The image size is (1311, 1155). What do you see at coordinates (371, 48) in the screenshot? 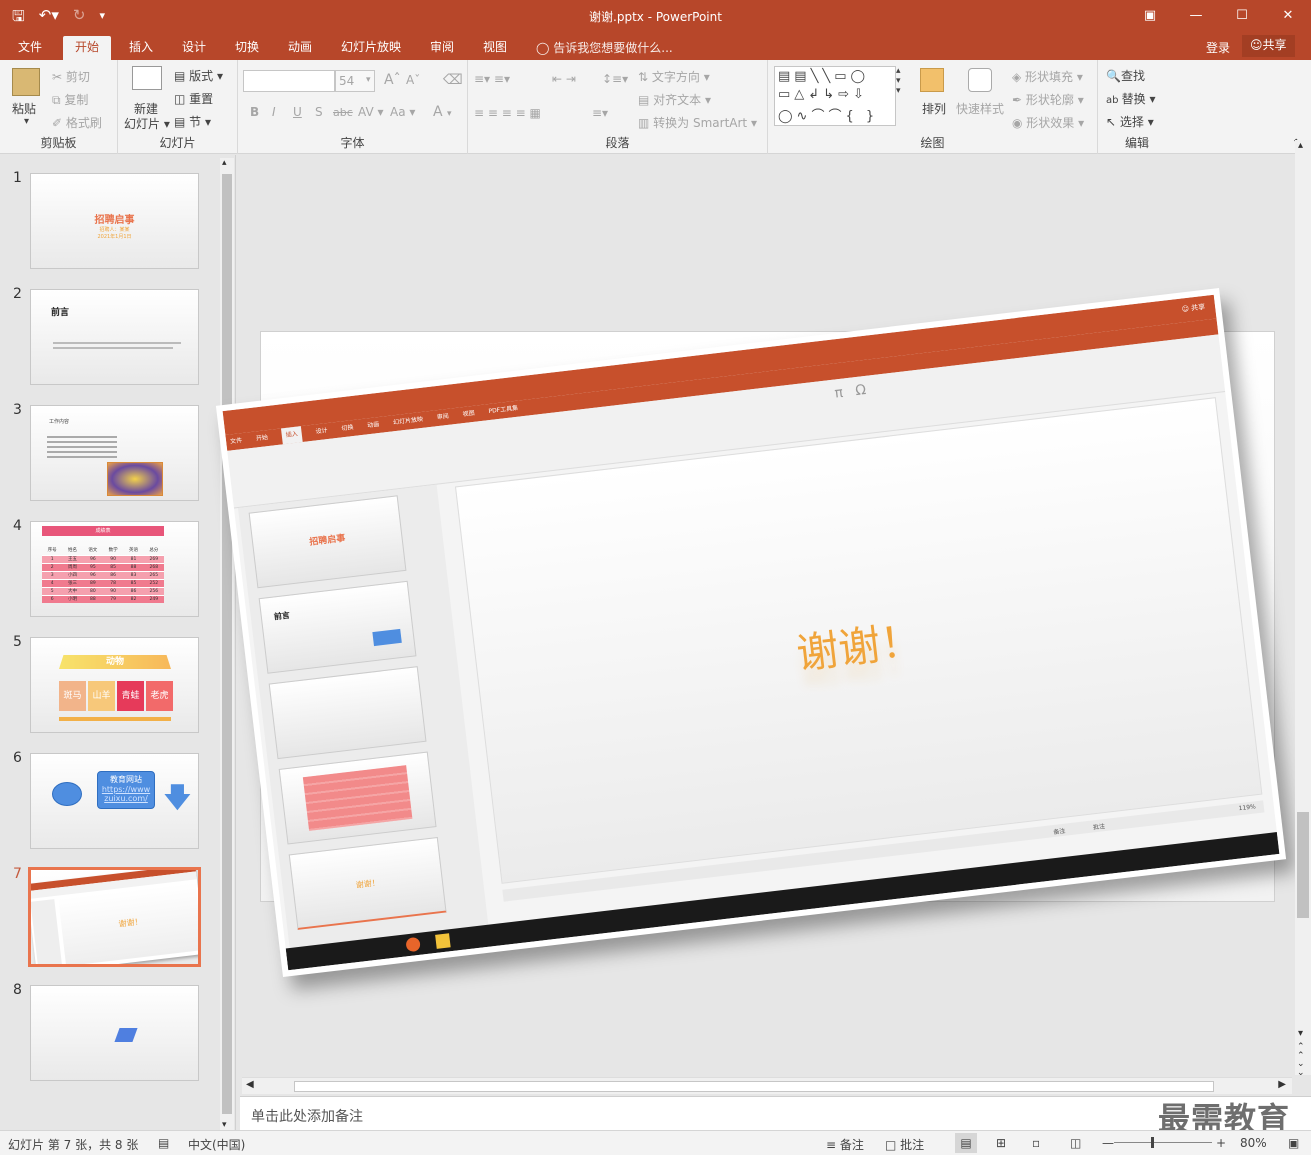
I see `tab-slideshow: 幻灯片放映` at bounding box center [371, 48].